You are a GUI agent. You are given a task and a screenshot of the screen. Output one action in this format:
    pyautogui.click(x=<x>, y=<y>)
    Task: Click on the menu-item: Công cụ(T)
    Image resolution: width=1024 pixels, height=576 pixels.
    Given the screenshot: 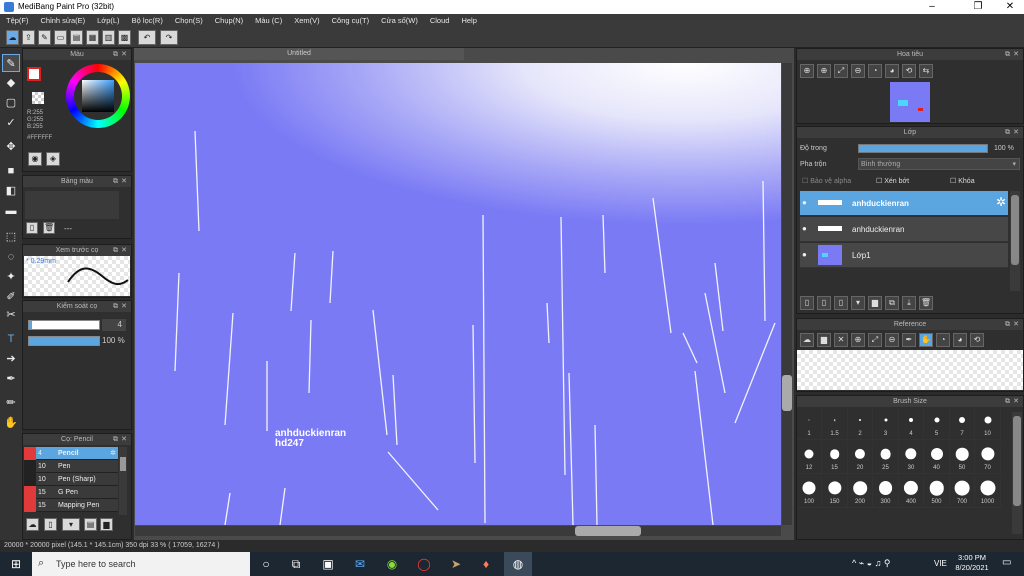 What is the action you would take?
    pyautogui.click(x=351, y=21)
    